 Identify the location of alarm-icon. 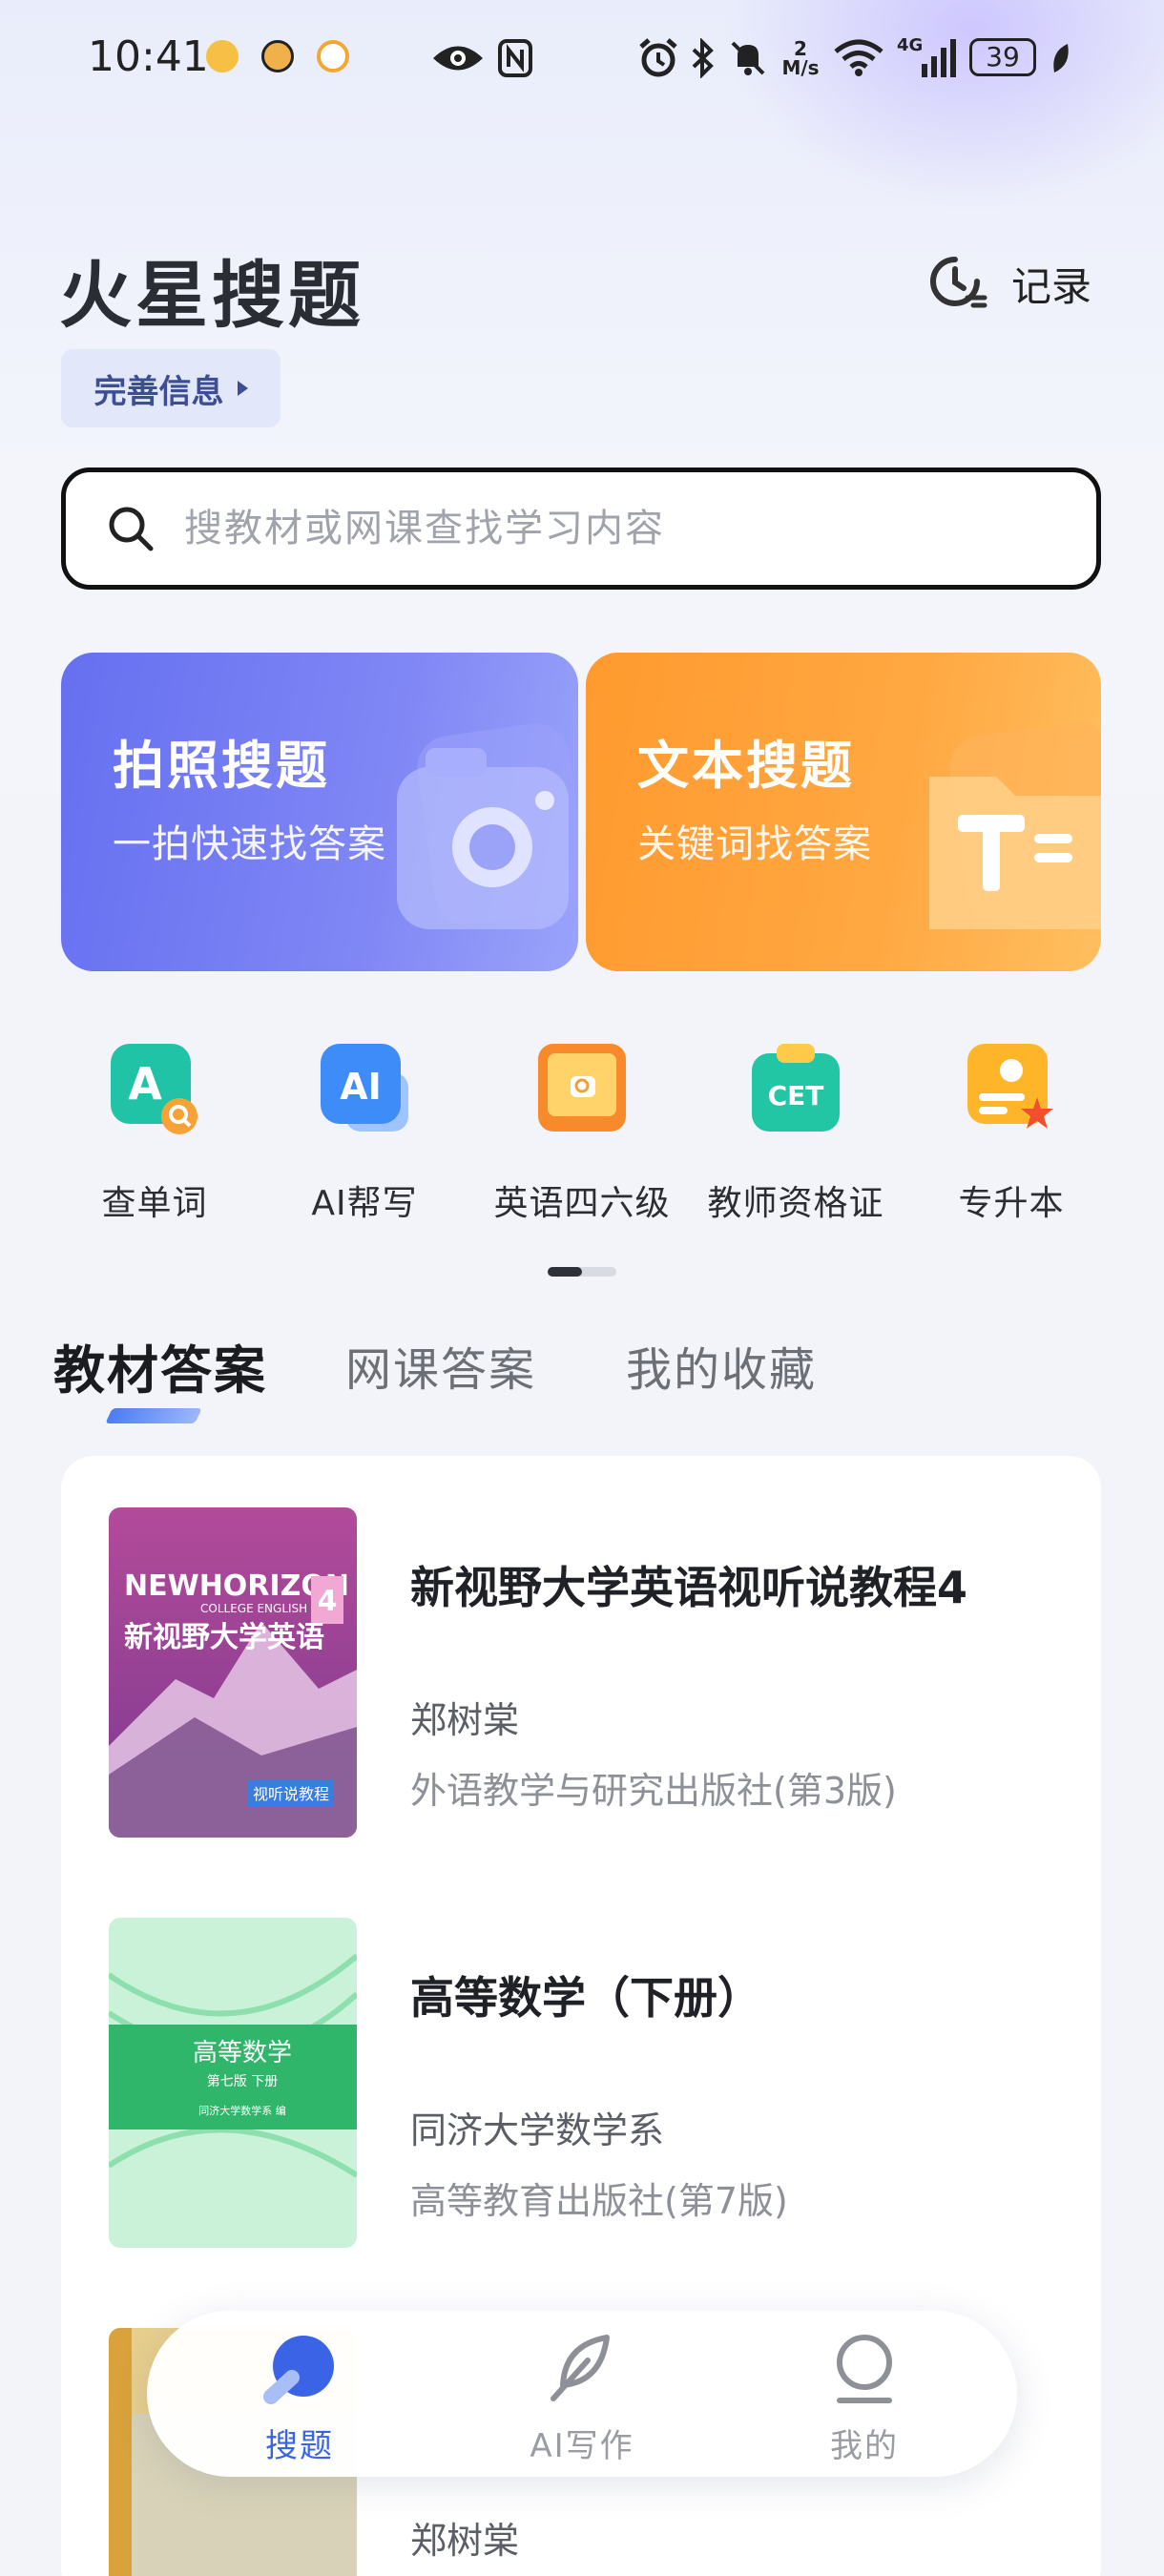
(658, 58).